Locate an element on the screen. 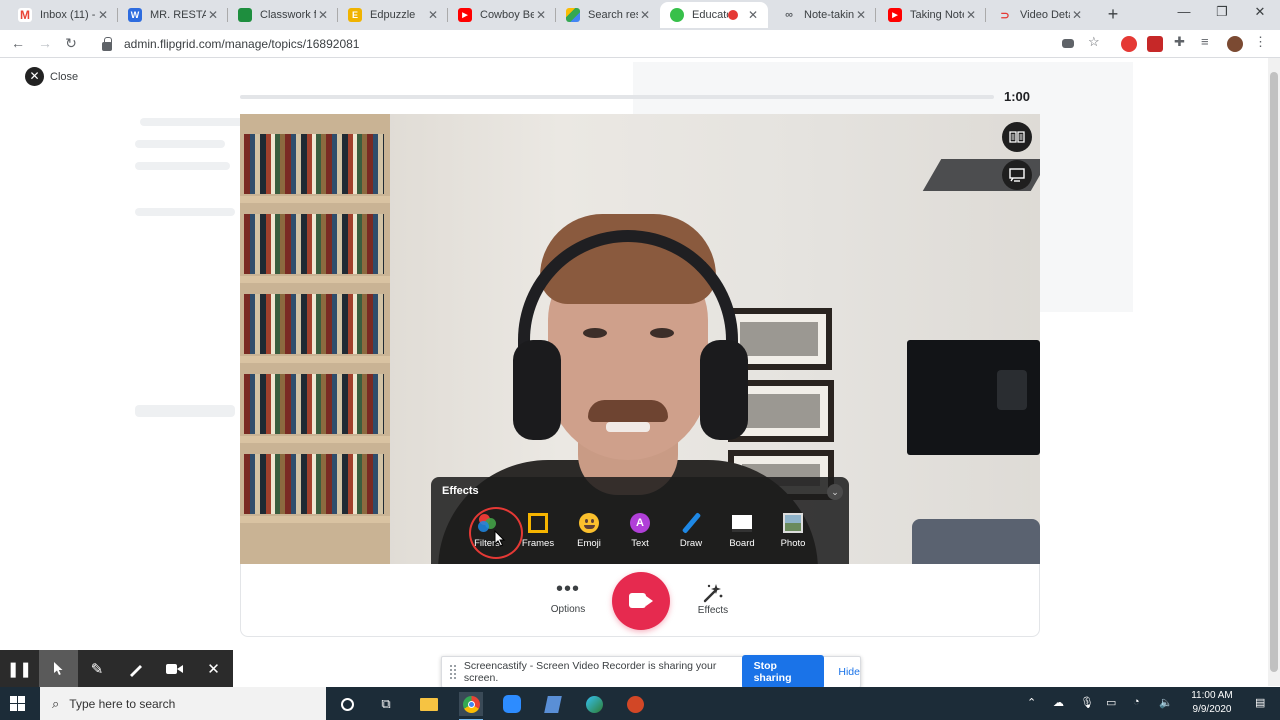 The height and width of the screenshot is (720, 1280). battery-icon: ▭ is located at coordinates (1111, 702).